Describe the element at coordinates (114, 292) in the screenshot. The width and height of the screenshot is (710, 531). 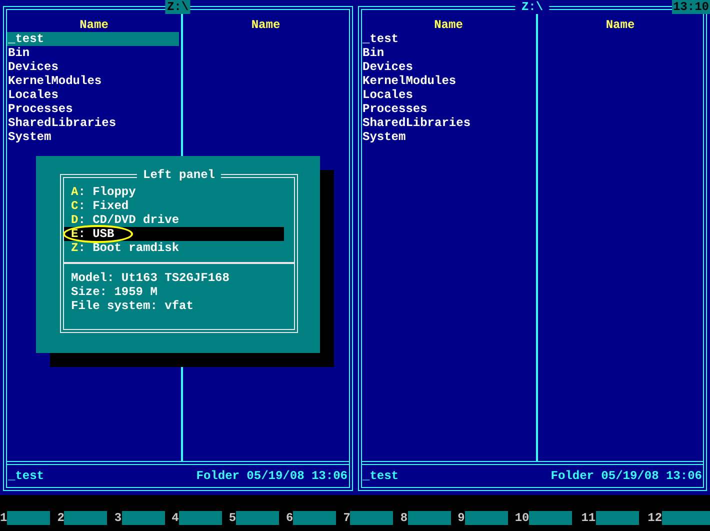
I see `device-info-line: Size: 1959 M` at that location.